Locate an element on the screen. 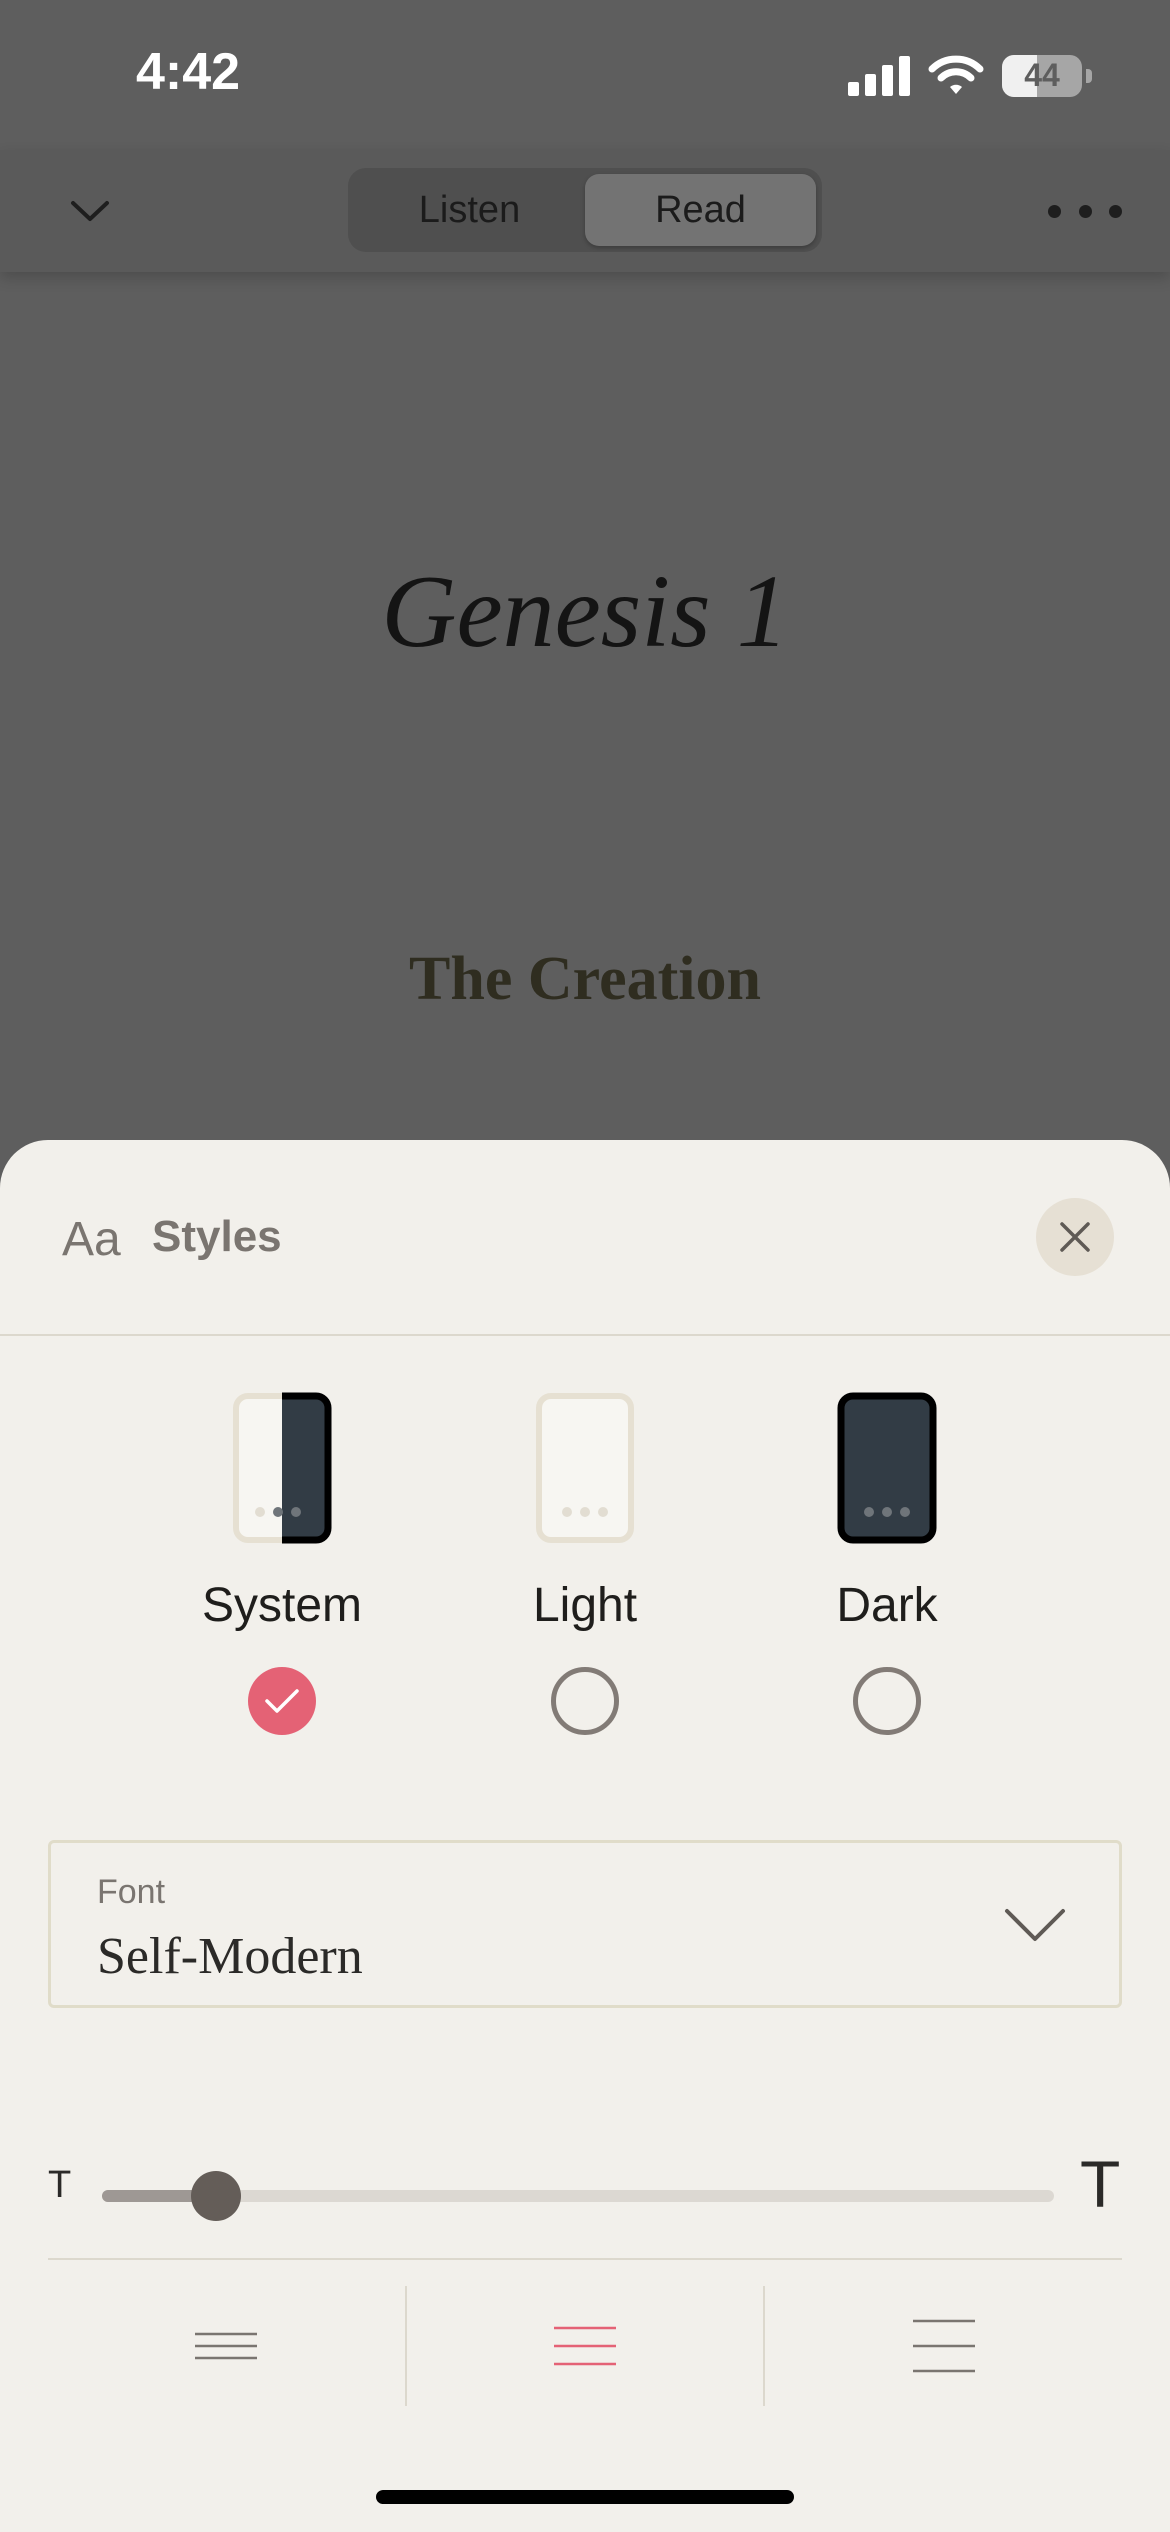 The height and width of the screenshot is (2532, 1170). collapse-button is located at coordinates (90, 211).